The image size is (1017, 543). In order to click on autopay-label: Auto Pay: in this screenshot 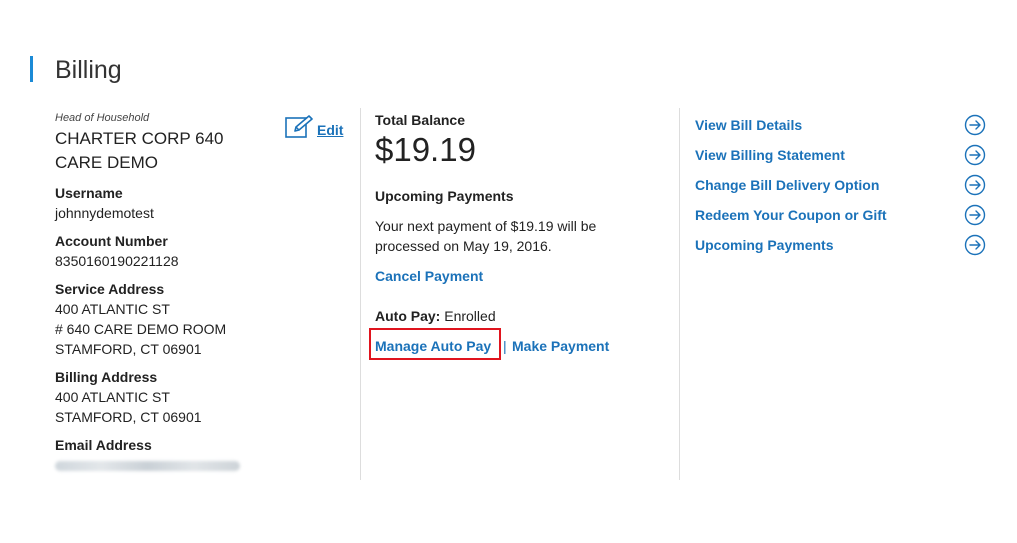, I will do `click(408, 316)`.